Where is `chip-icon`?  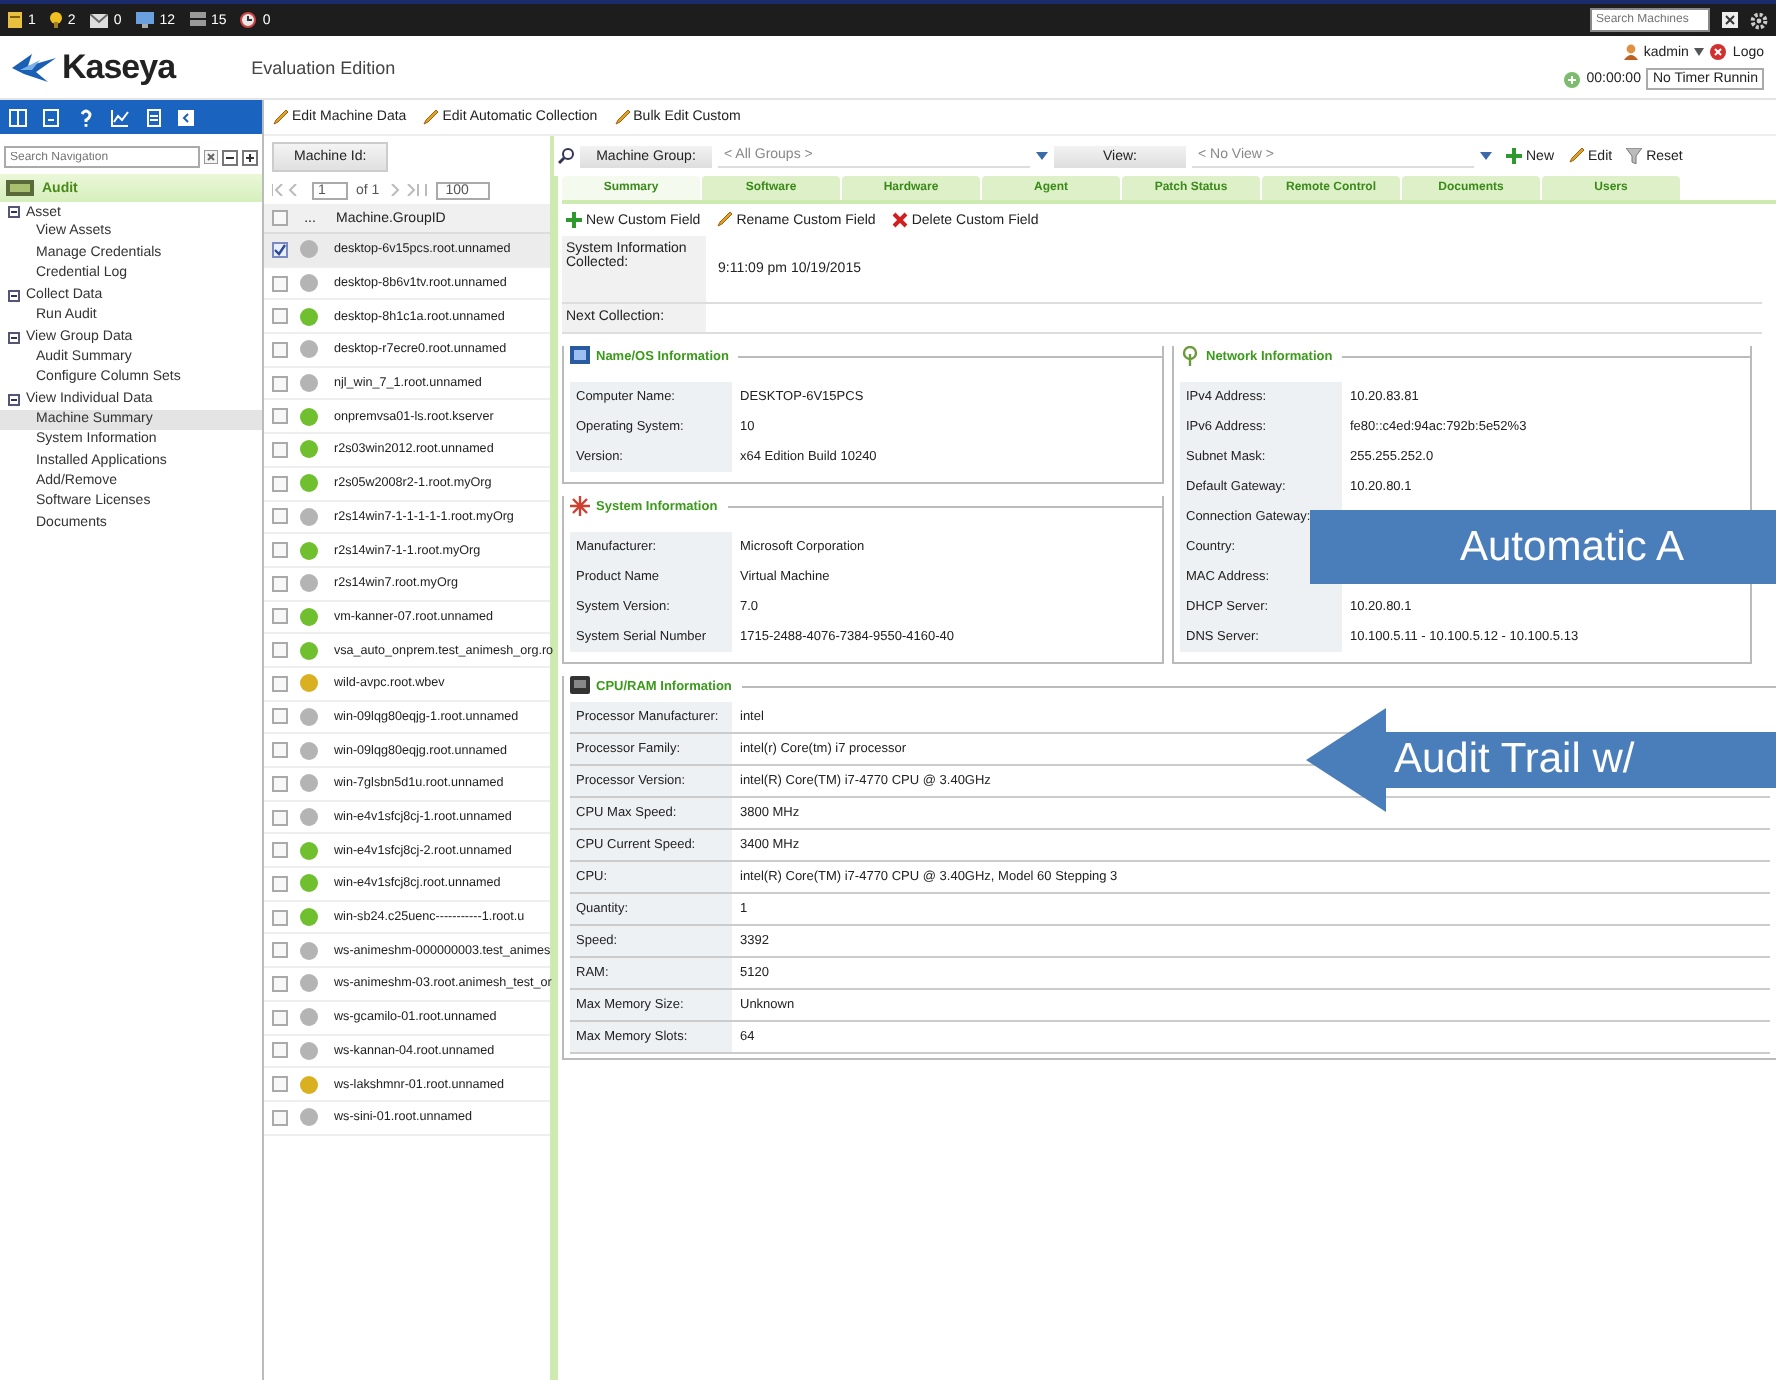
chip-icon is located at coordinates (580, 686).